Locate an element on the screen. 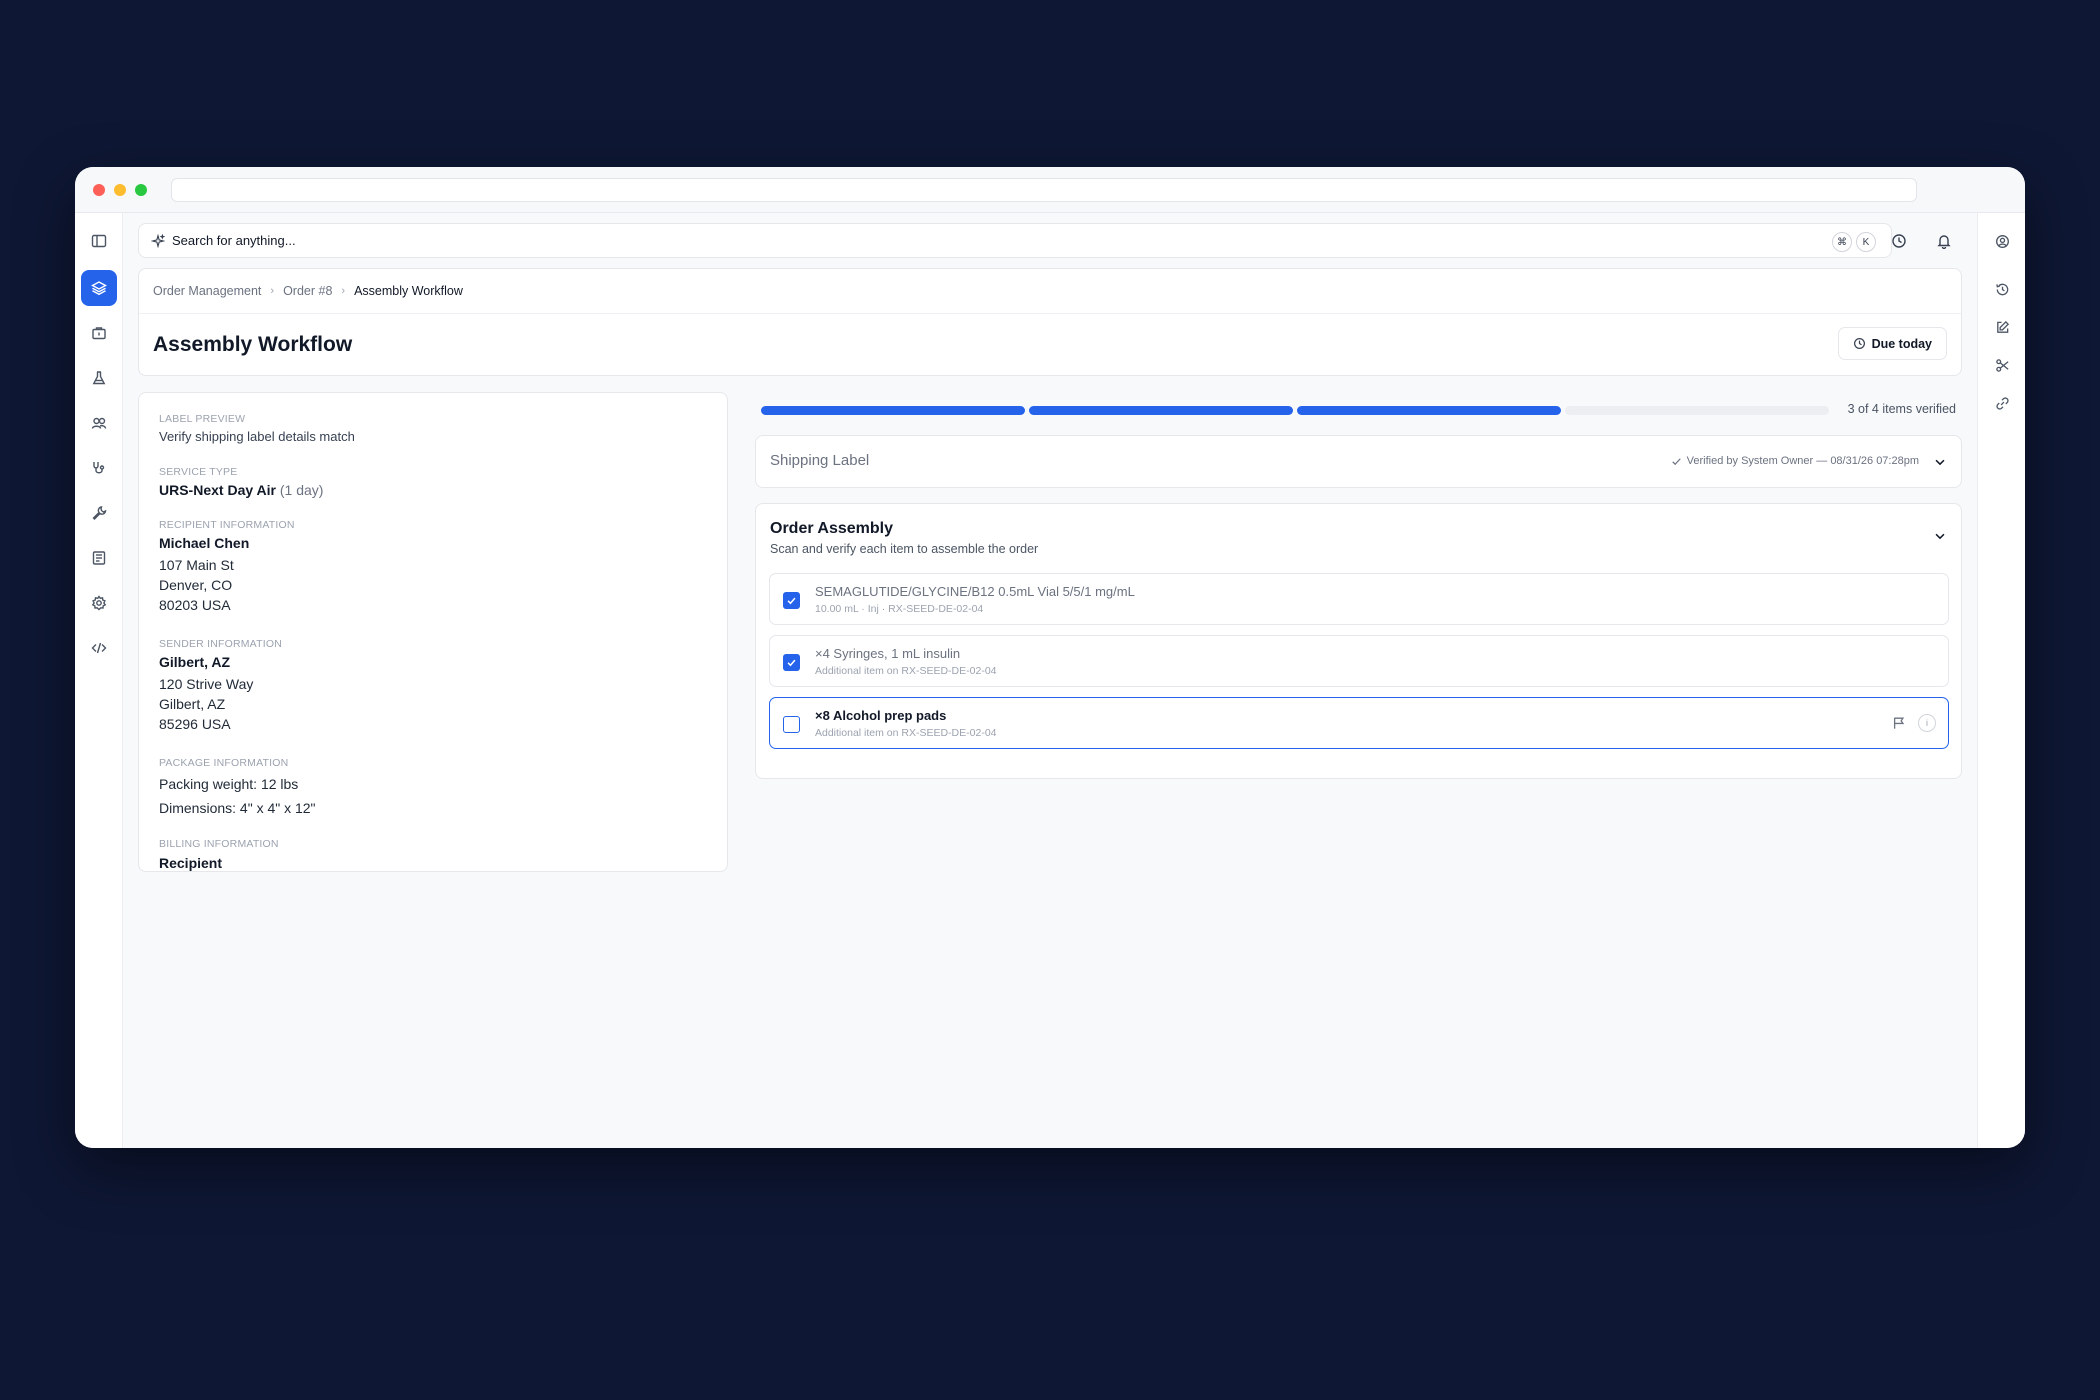 The width and height of the screenshot is (2100, 1400). wrench-icon is located at coordinates (99, 513).